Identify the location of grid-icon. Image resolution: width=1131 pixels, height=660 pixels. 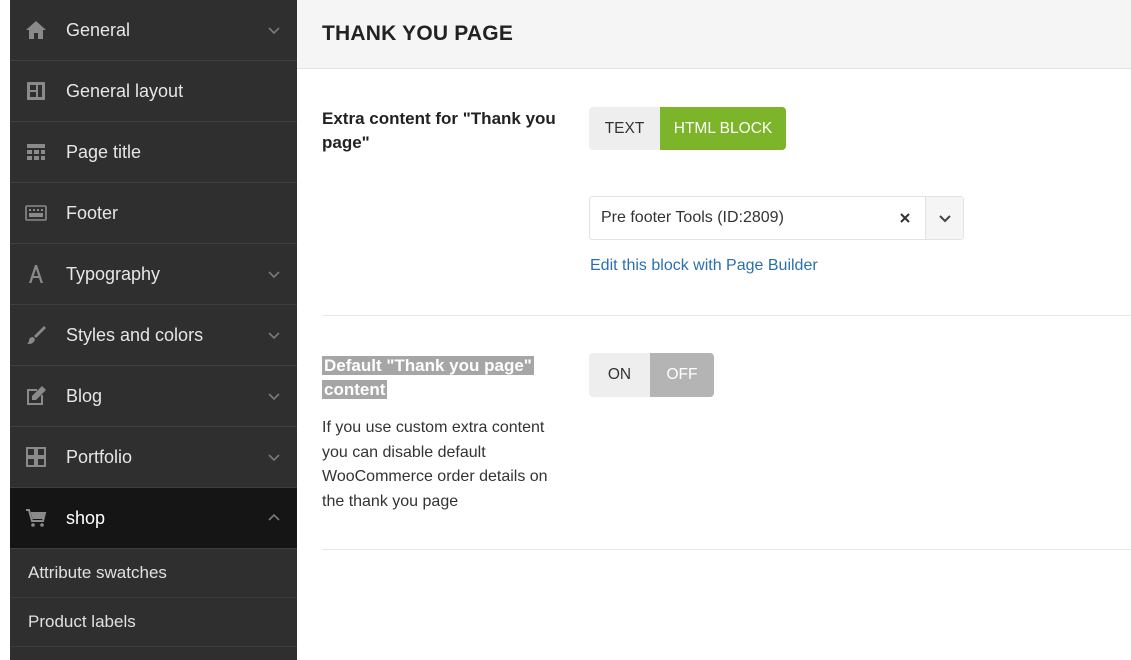
(36, 457).